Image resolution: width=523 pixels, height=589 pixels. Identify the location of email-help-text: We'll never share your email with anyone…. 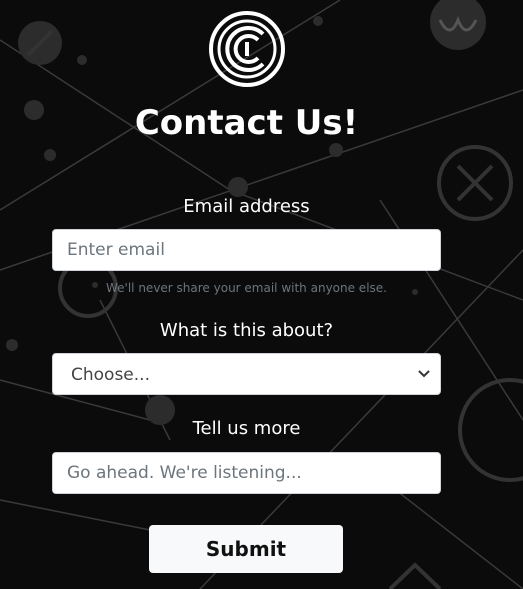
(246, 288).